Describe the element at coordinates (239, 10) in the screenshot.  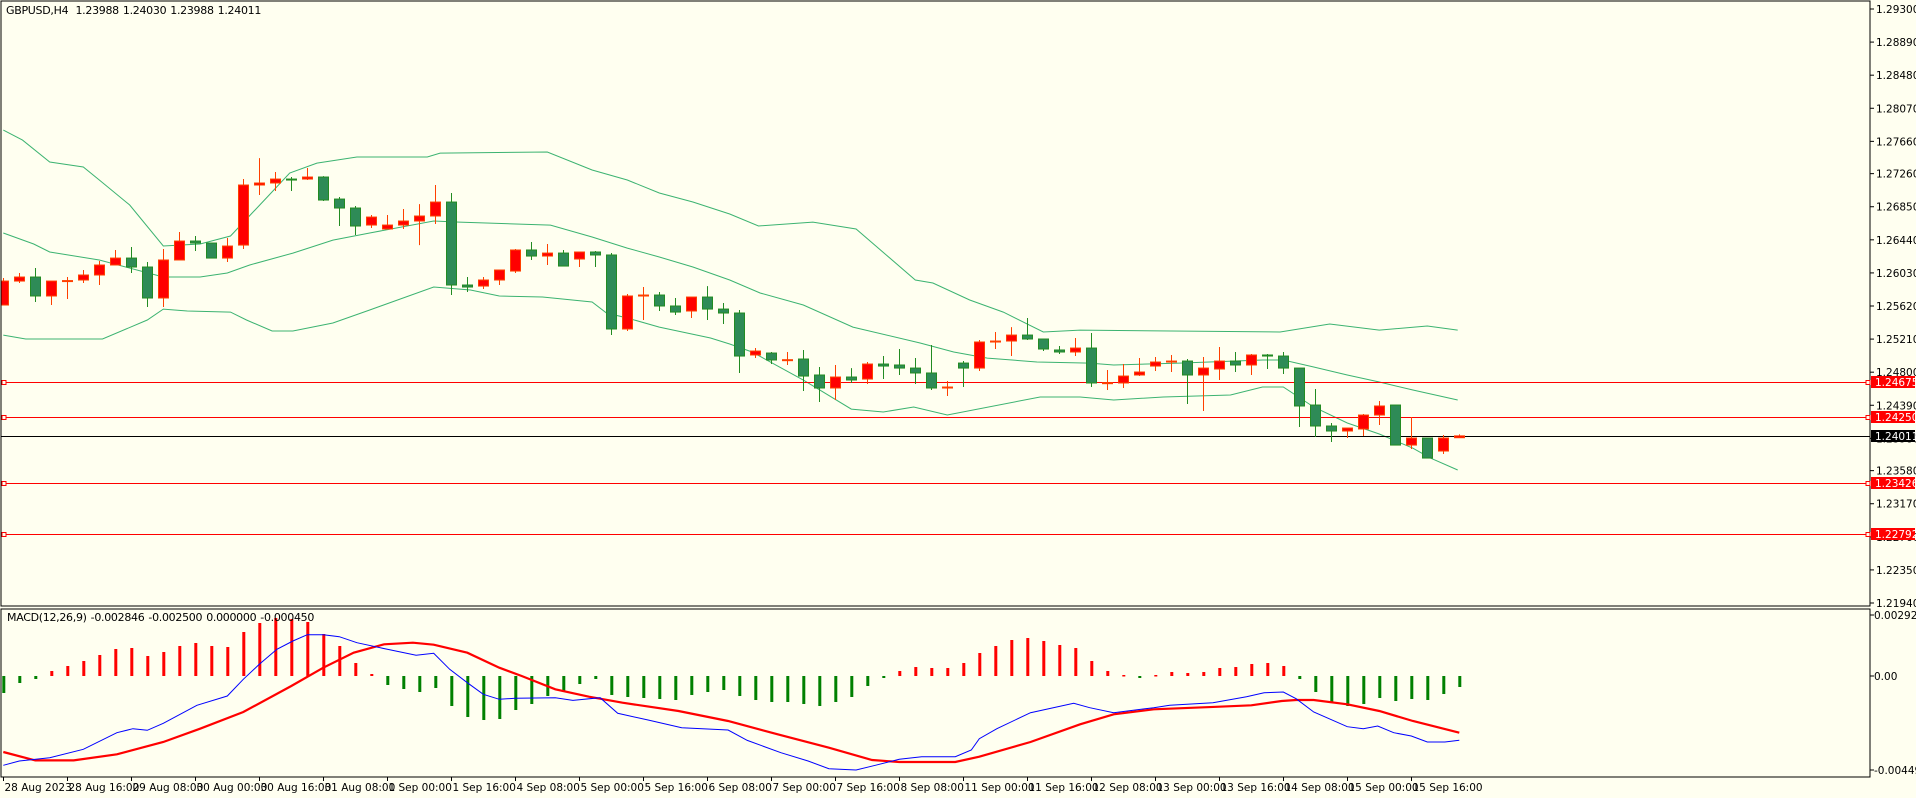
I see `close-value: 1.24011` at that location.